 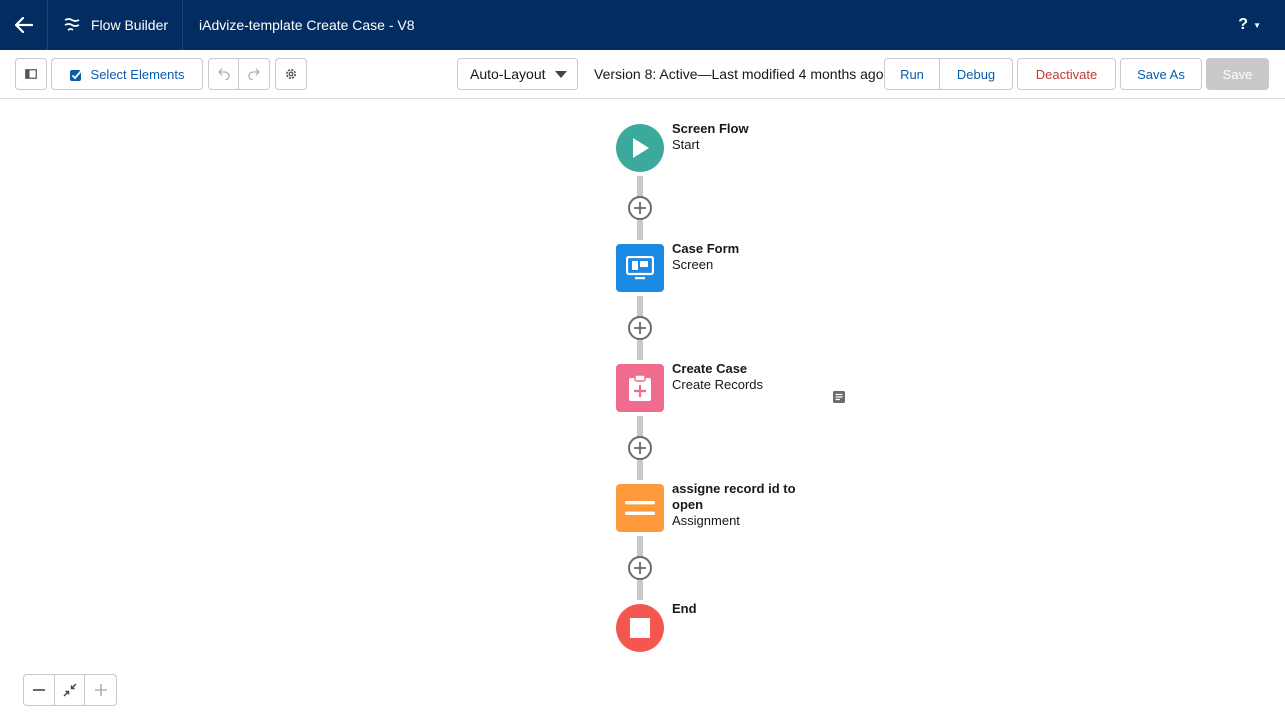 What do you see at coordinates (72, 25) in the screenshot?
I see `flow-builder-logo-icon` at bounding box center [72, 25].